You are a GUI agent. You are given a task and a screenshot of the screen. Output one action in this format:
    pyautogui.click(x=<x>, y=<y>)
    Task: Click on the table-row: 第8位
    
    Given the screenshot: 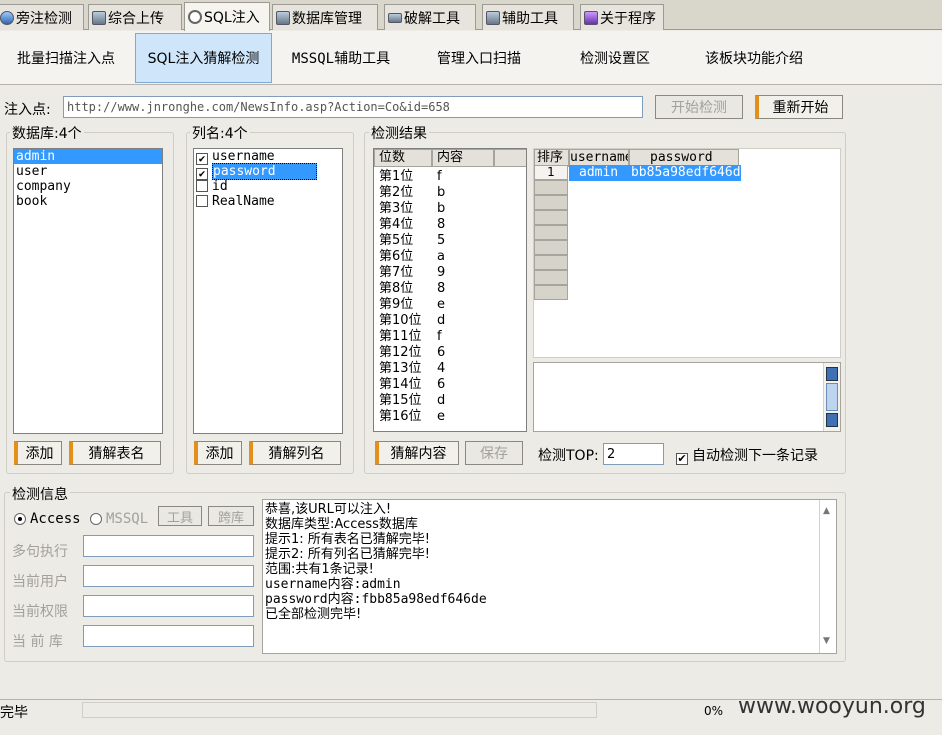 What is the action you would take?
    pyautogui.click(x=405, y=289)
    